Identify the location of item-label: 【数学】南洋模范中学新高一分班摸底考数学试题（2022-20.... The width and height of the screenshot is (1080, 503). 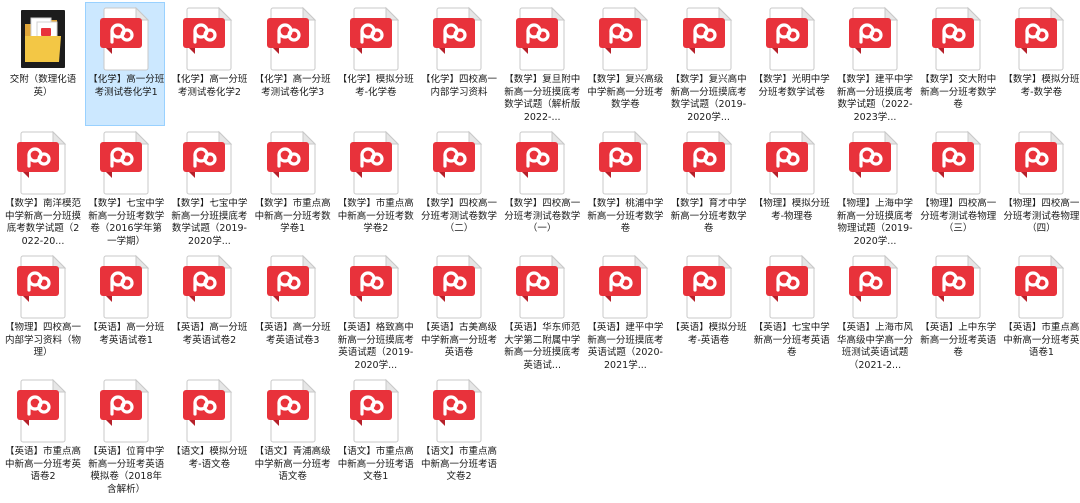
(43, 222).